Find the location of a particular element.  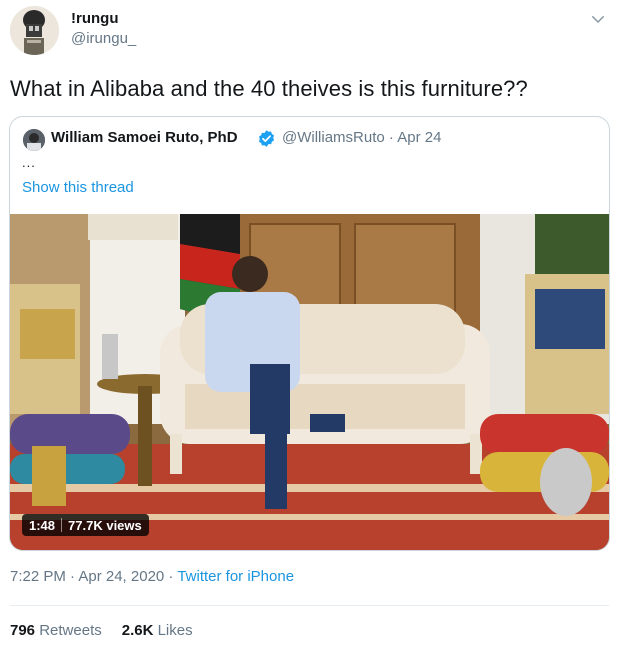

avatar-illustration is located at coordinates (34, 30).